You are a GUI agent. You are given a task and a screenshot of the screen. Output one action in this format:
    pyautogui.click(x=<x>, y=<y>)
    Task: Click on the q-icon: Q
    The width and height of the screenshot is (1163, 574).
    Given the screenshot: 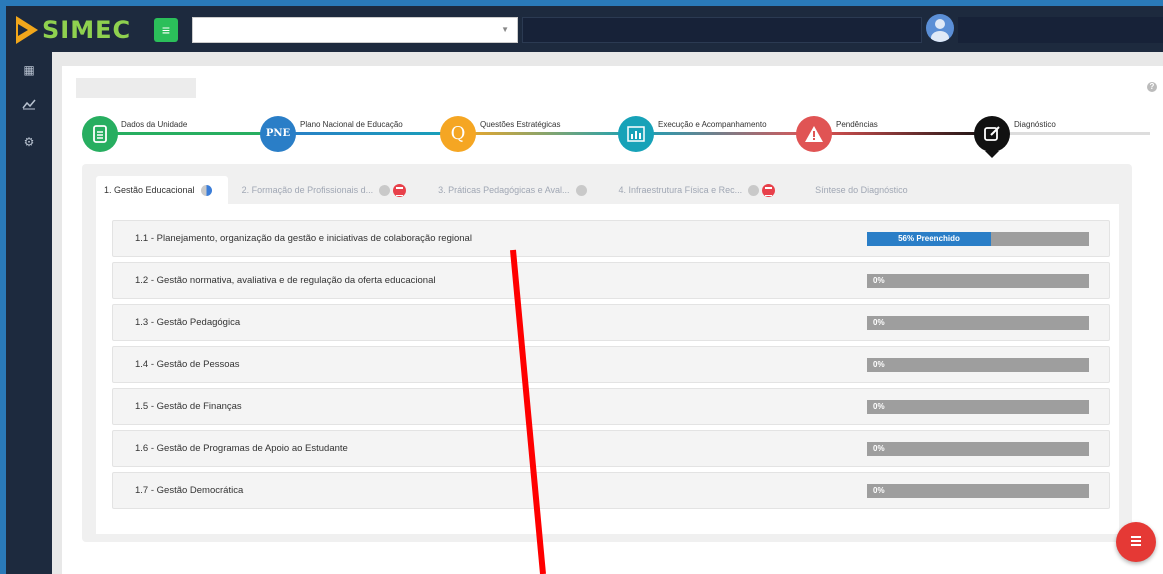 What is the action you would take?
    pyautogui.click(x=458, y=133)
    